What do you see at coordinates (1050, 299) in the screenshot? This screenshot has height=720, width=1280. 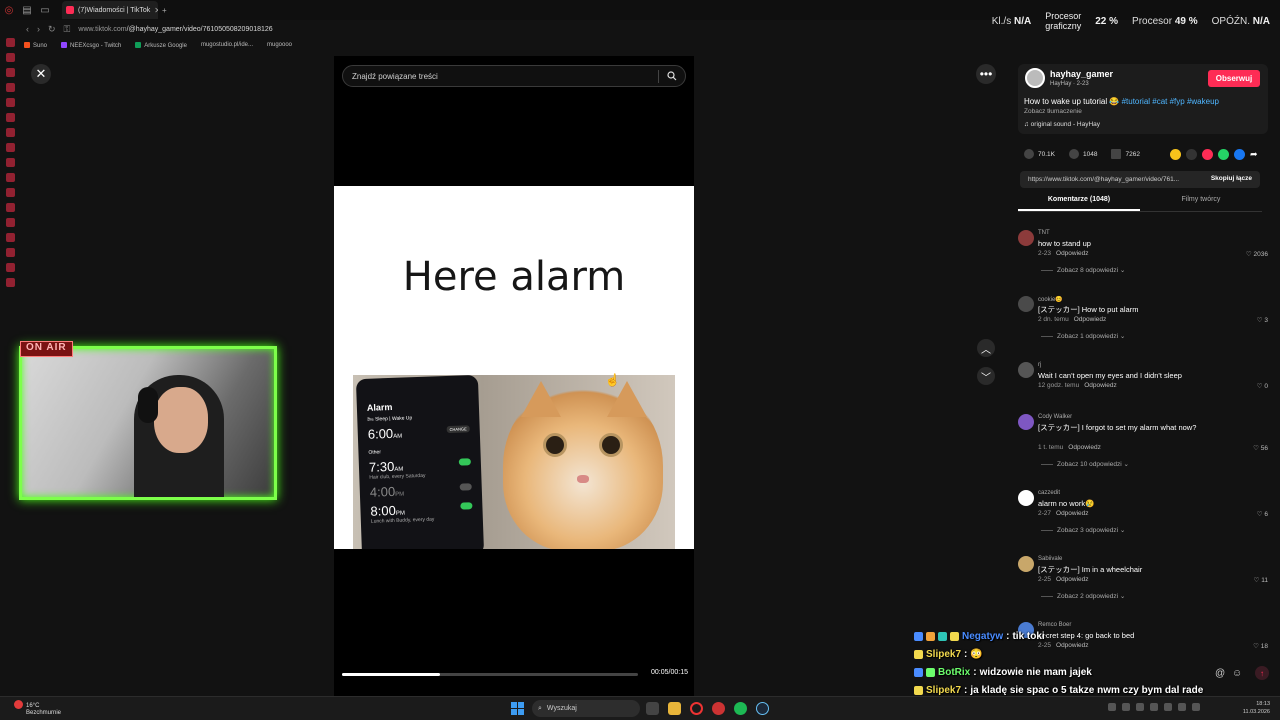 I see `commenter-name: cookie😊` at bounding box center [1050, 299].